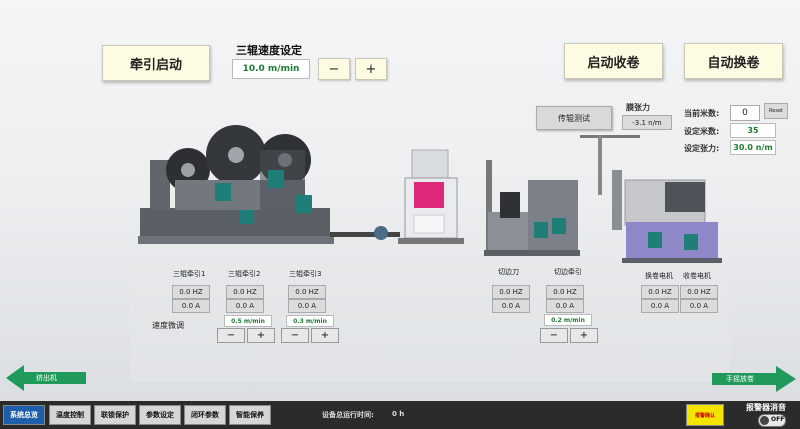 The width and height of the screenshot is (800, 429). I want to click on nav-smart-maintenance: 智能保养, so click(250, 415).